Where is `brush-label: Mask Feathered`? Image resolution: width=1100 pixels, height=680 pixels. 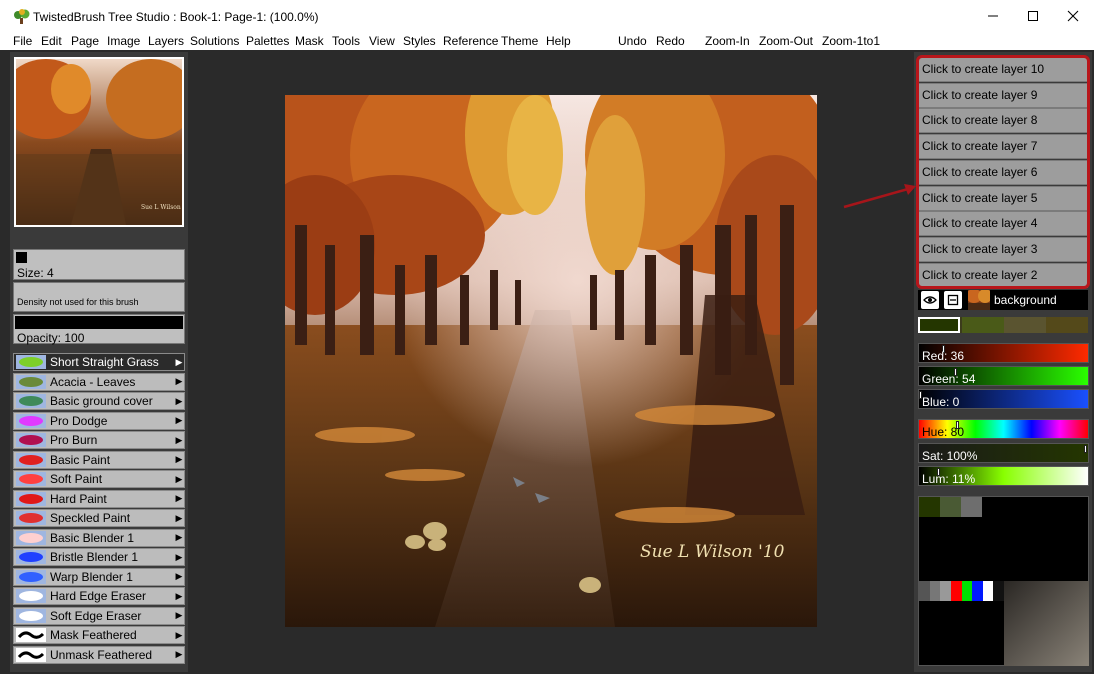
brush-label: Mask Feathered is located at coordinates (93, 635).